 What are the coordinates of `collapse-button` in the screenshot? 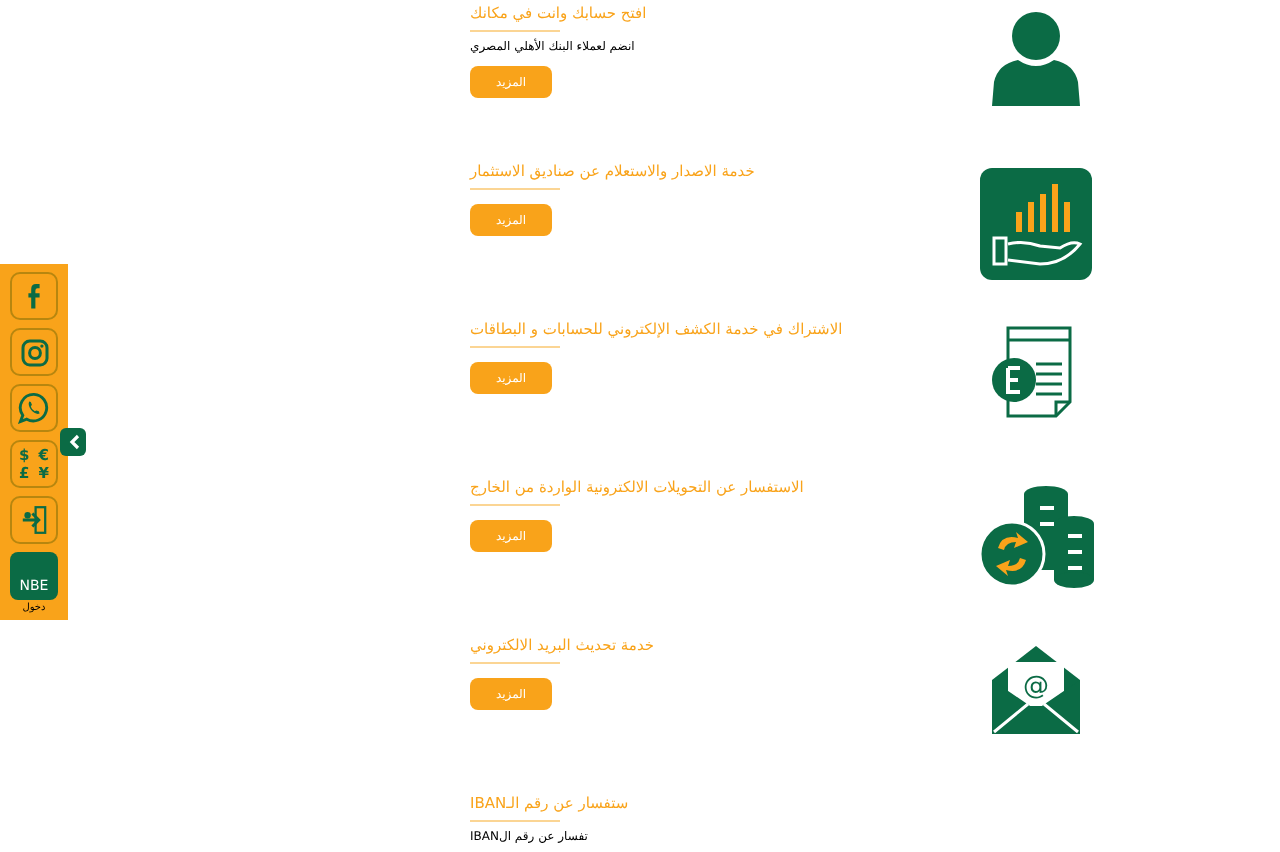 It's located at (73, 442).